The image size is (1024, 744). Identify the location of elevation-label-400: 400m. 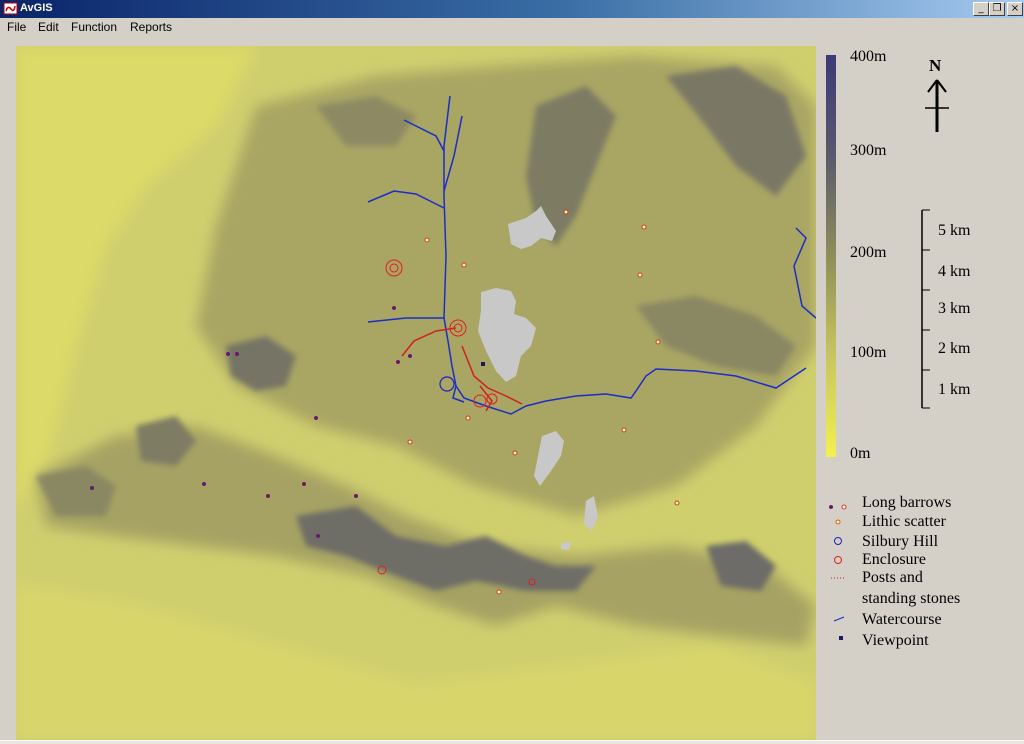
(868, 56).